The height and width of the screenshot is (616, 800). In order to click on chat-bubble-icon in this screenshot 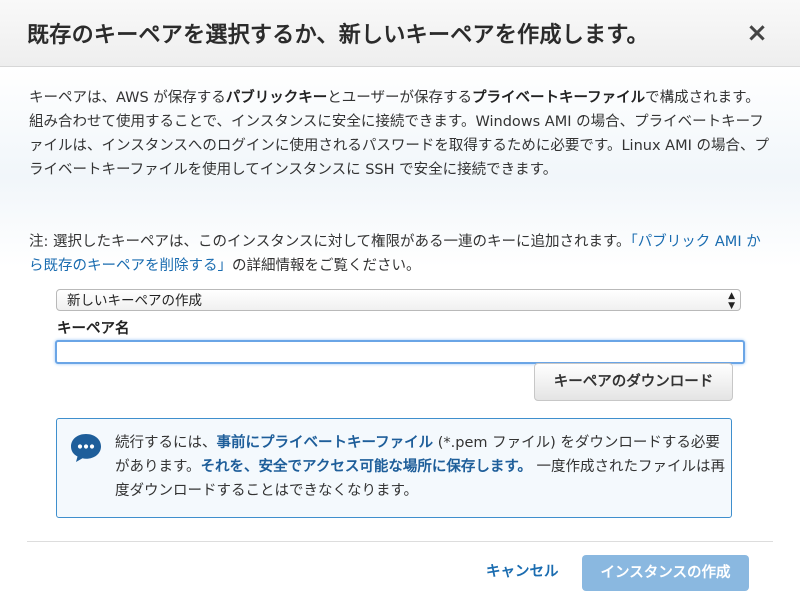, I will do `click(86, 448)`.